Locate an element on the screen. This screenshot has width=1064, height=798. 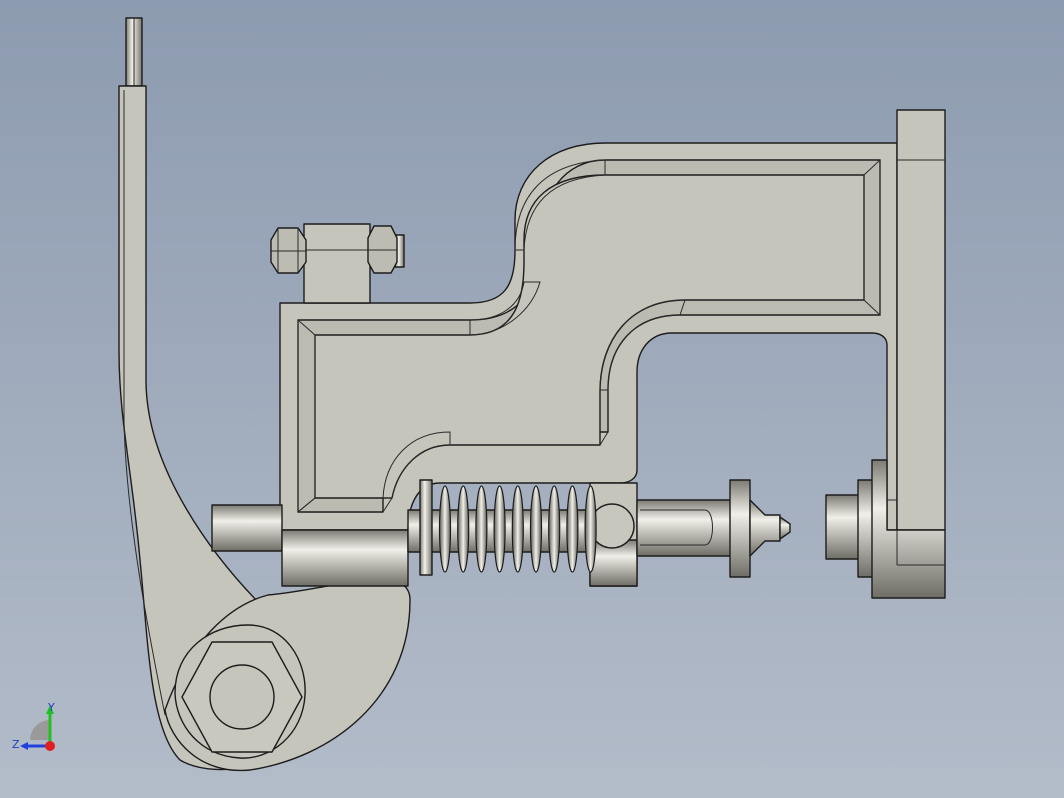
hex-nut-left is located at coordinates (288, 250).